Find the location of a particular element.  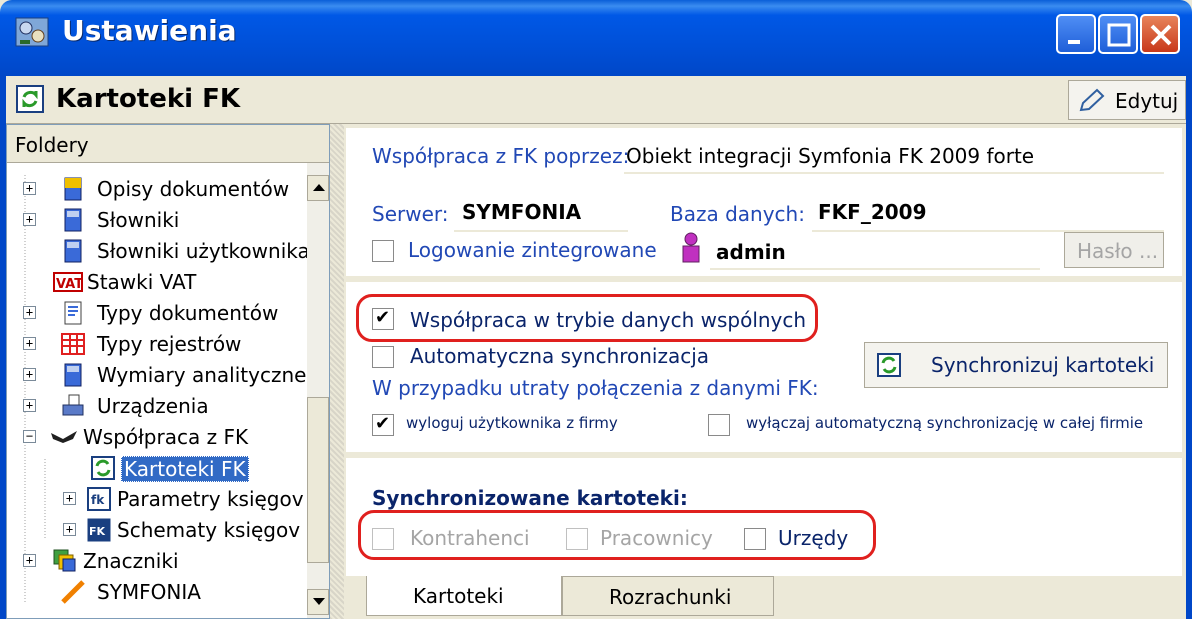

fk-via-label: Współpraca z FK poprzez: is located at coordinates (501, 156).